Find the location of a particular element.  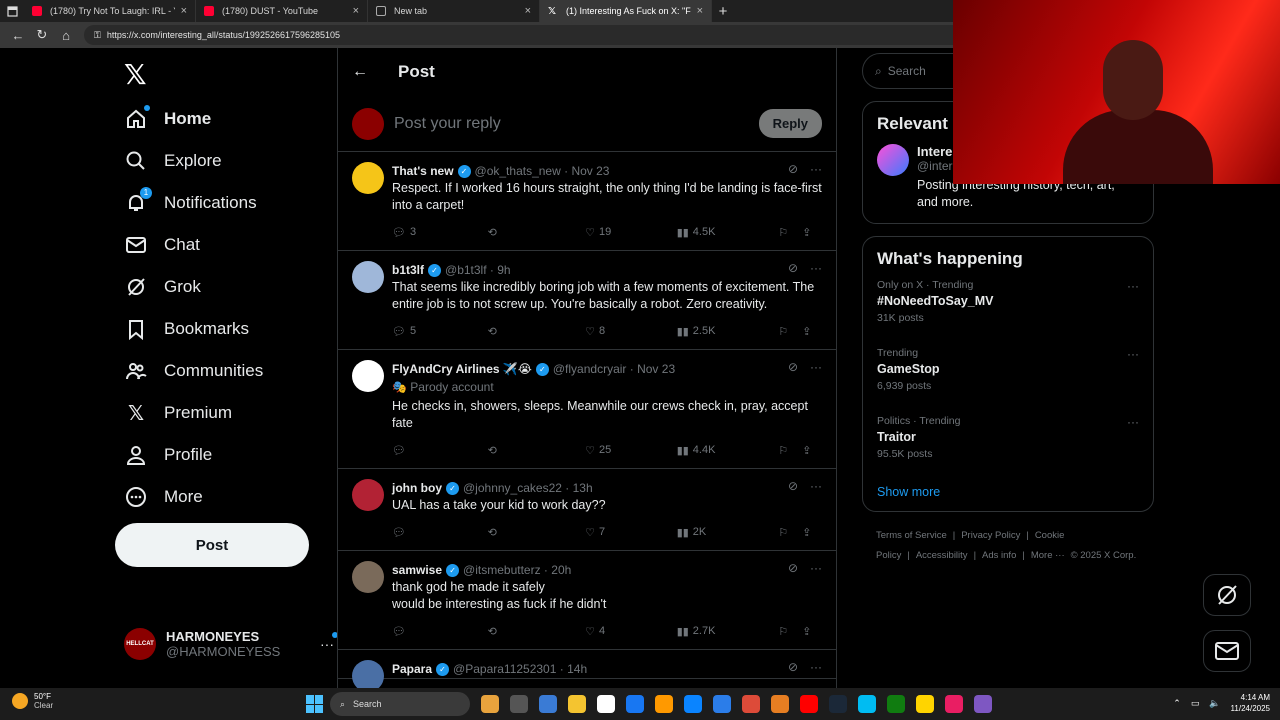

like-action: ♡ 19 is located at coordinates (631, 232).